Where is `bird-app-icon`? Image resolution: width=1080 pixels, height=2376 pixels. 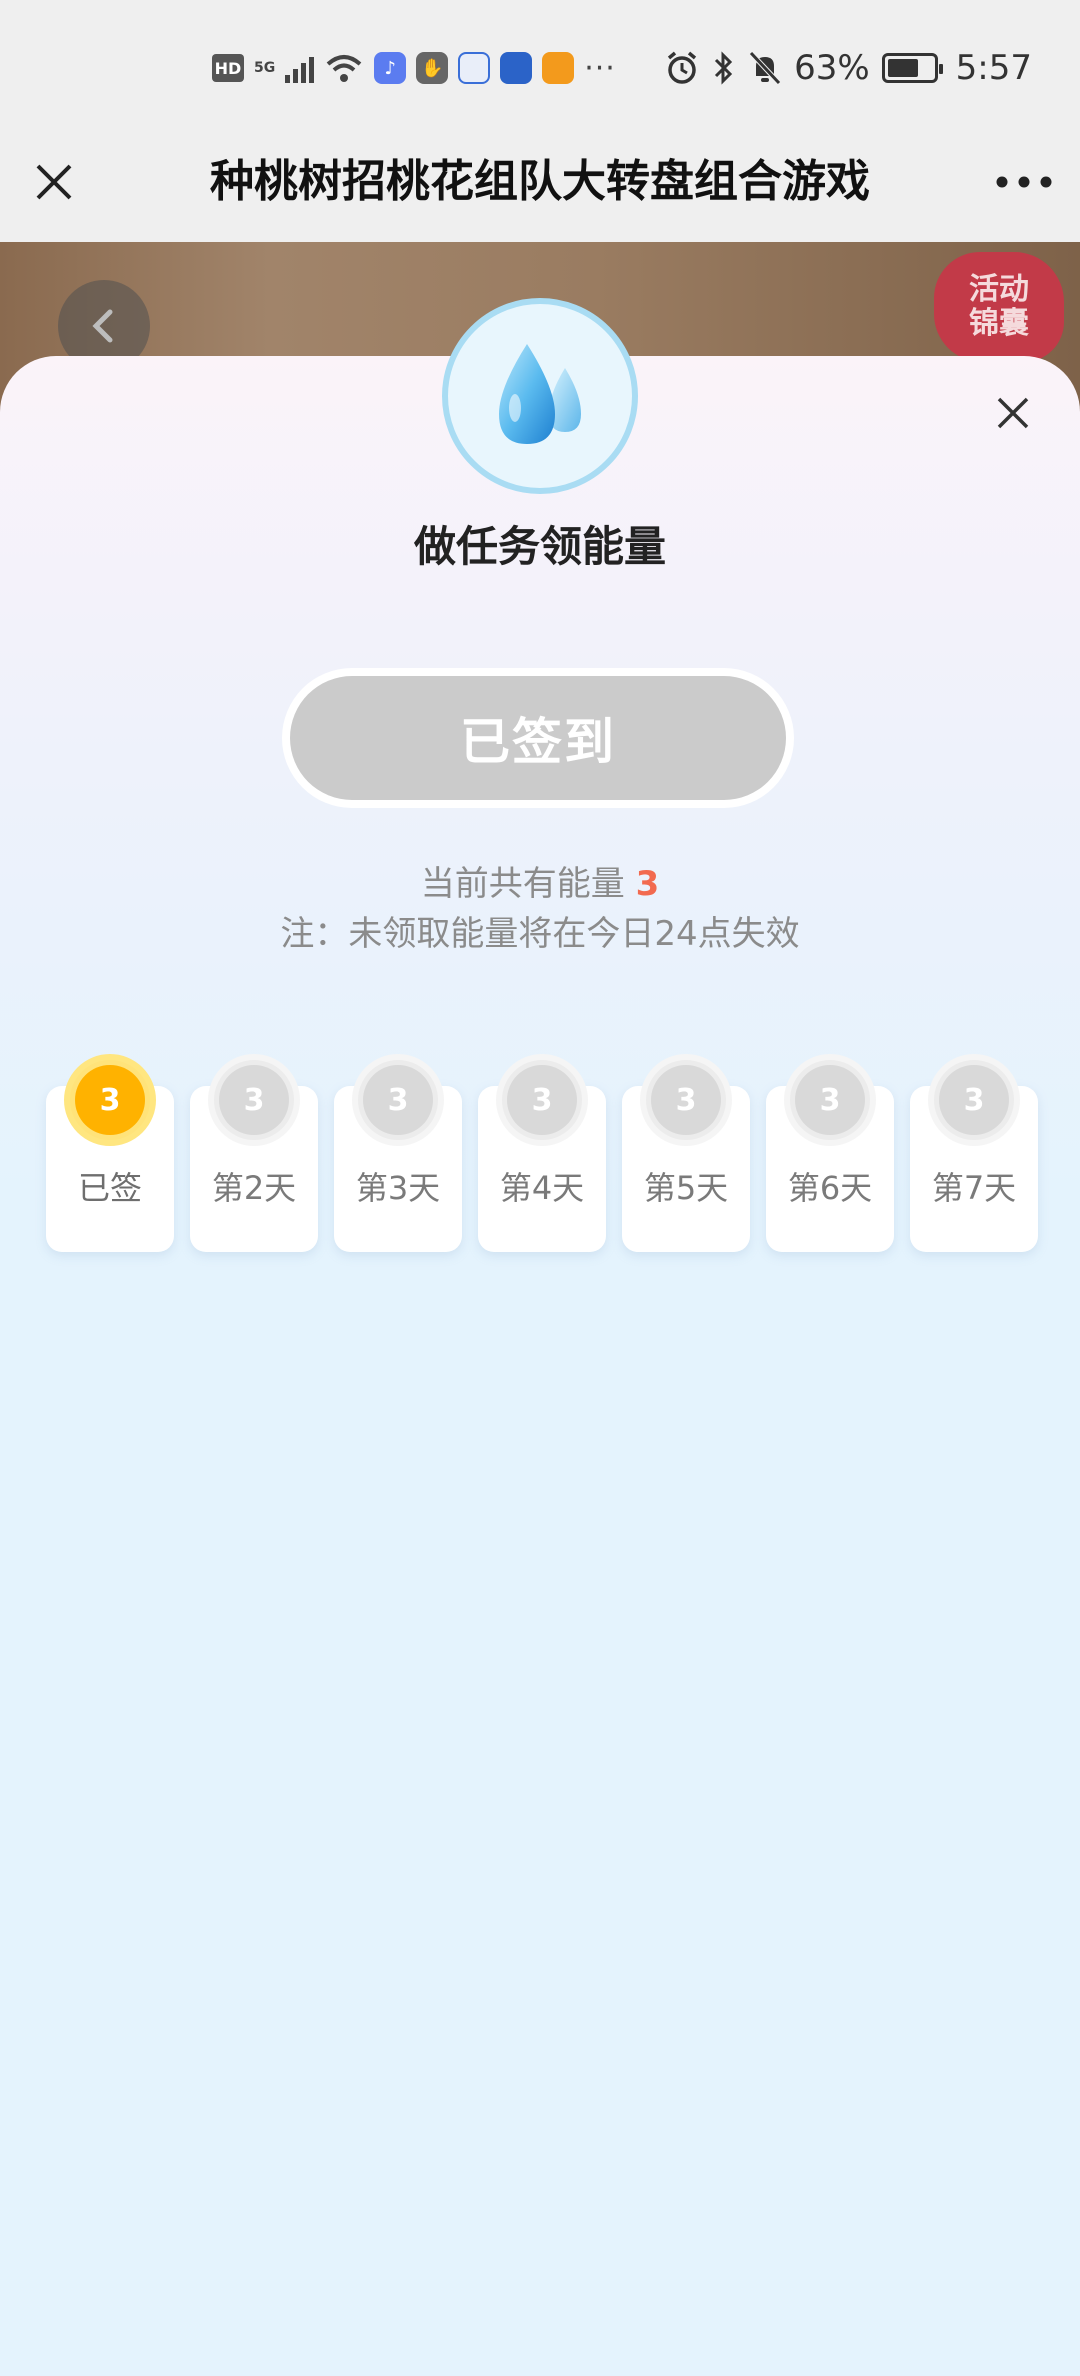 bird-app-icon is located at coordinates (516, 68).